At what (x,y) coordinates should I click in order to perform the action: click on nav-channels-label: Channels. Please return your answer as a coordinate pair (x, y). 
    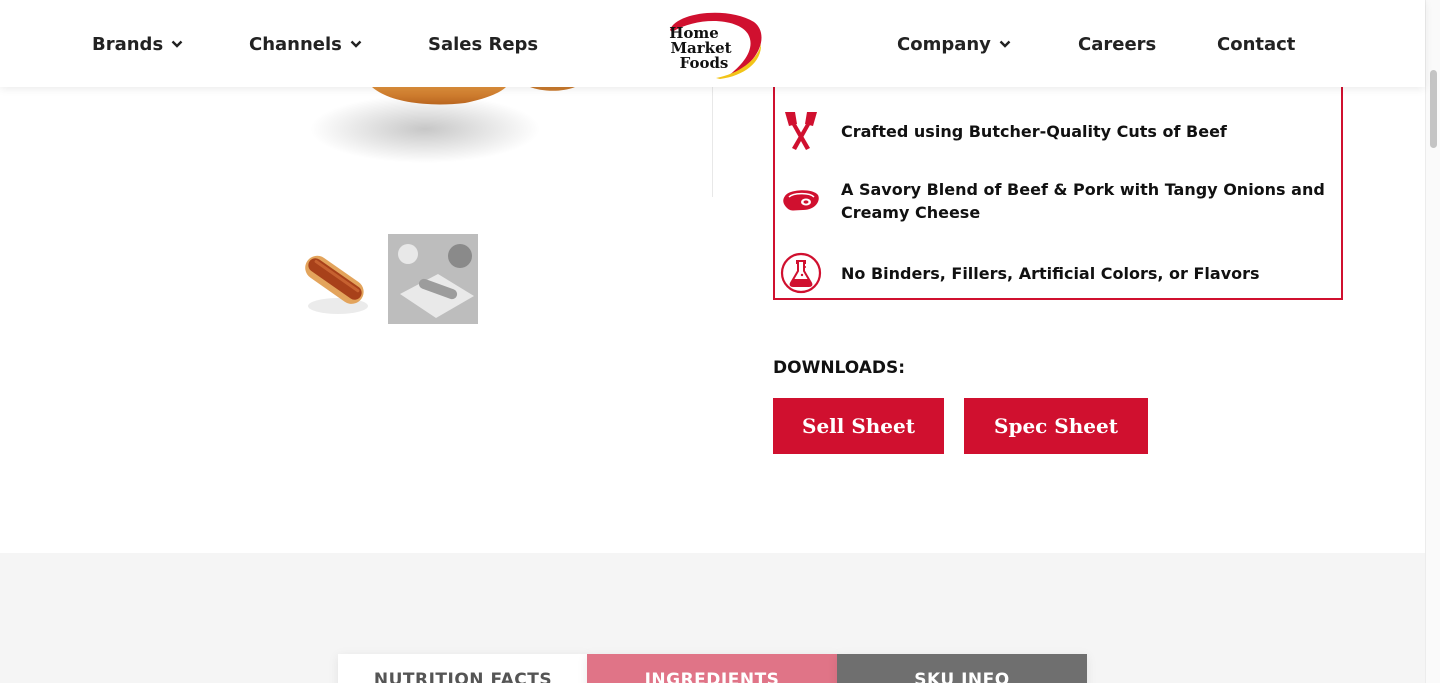
    Looking at the image, I should click on (295, 44).